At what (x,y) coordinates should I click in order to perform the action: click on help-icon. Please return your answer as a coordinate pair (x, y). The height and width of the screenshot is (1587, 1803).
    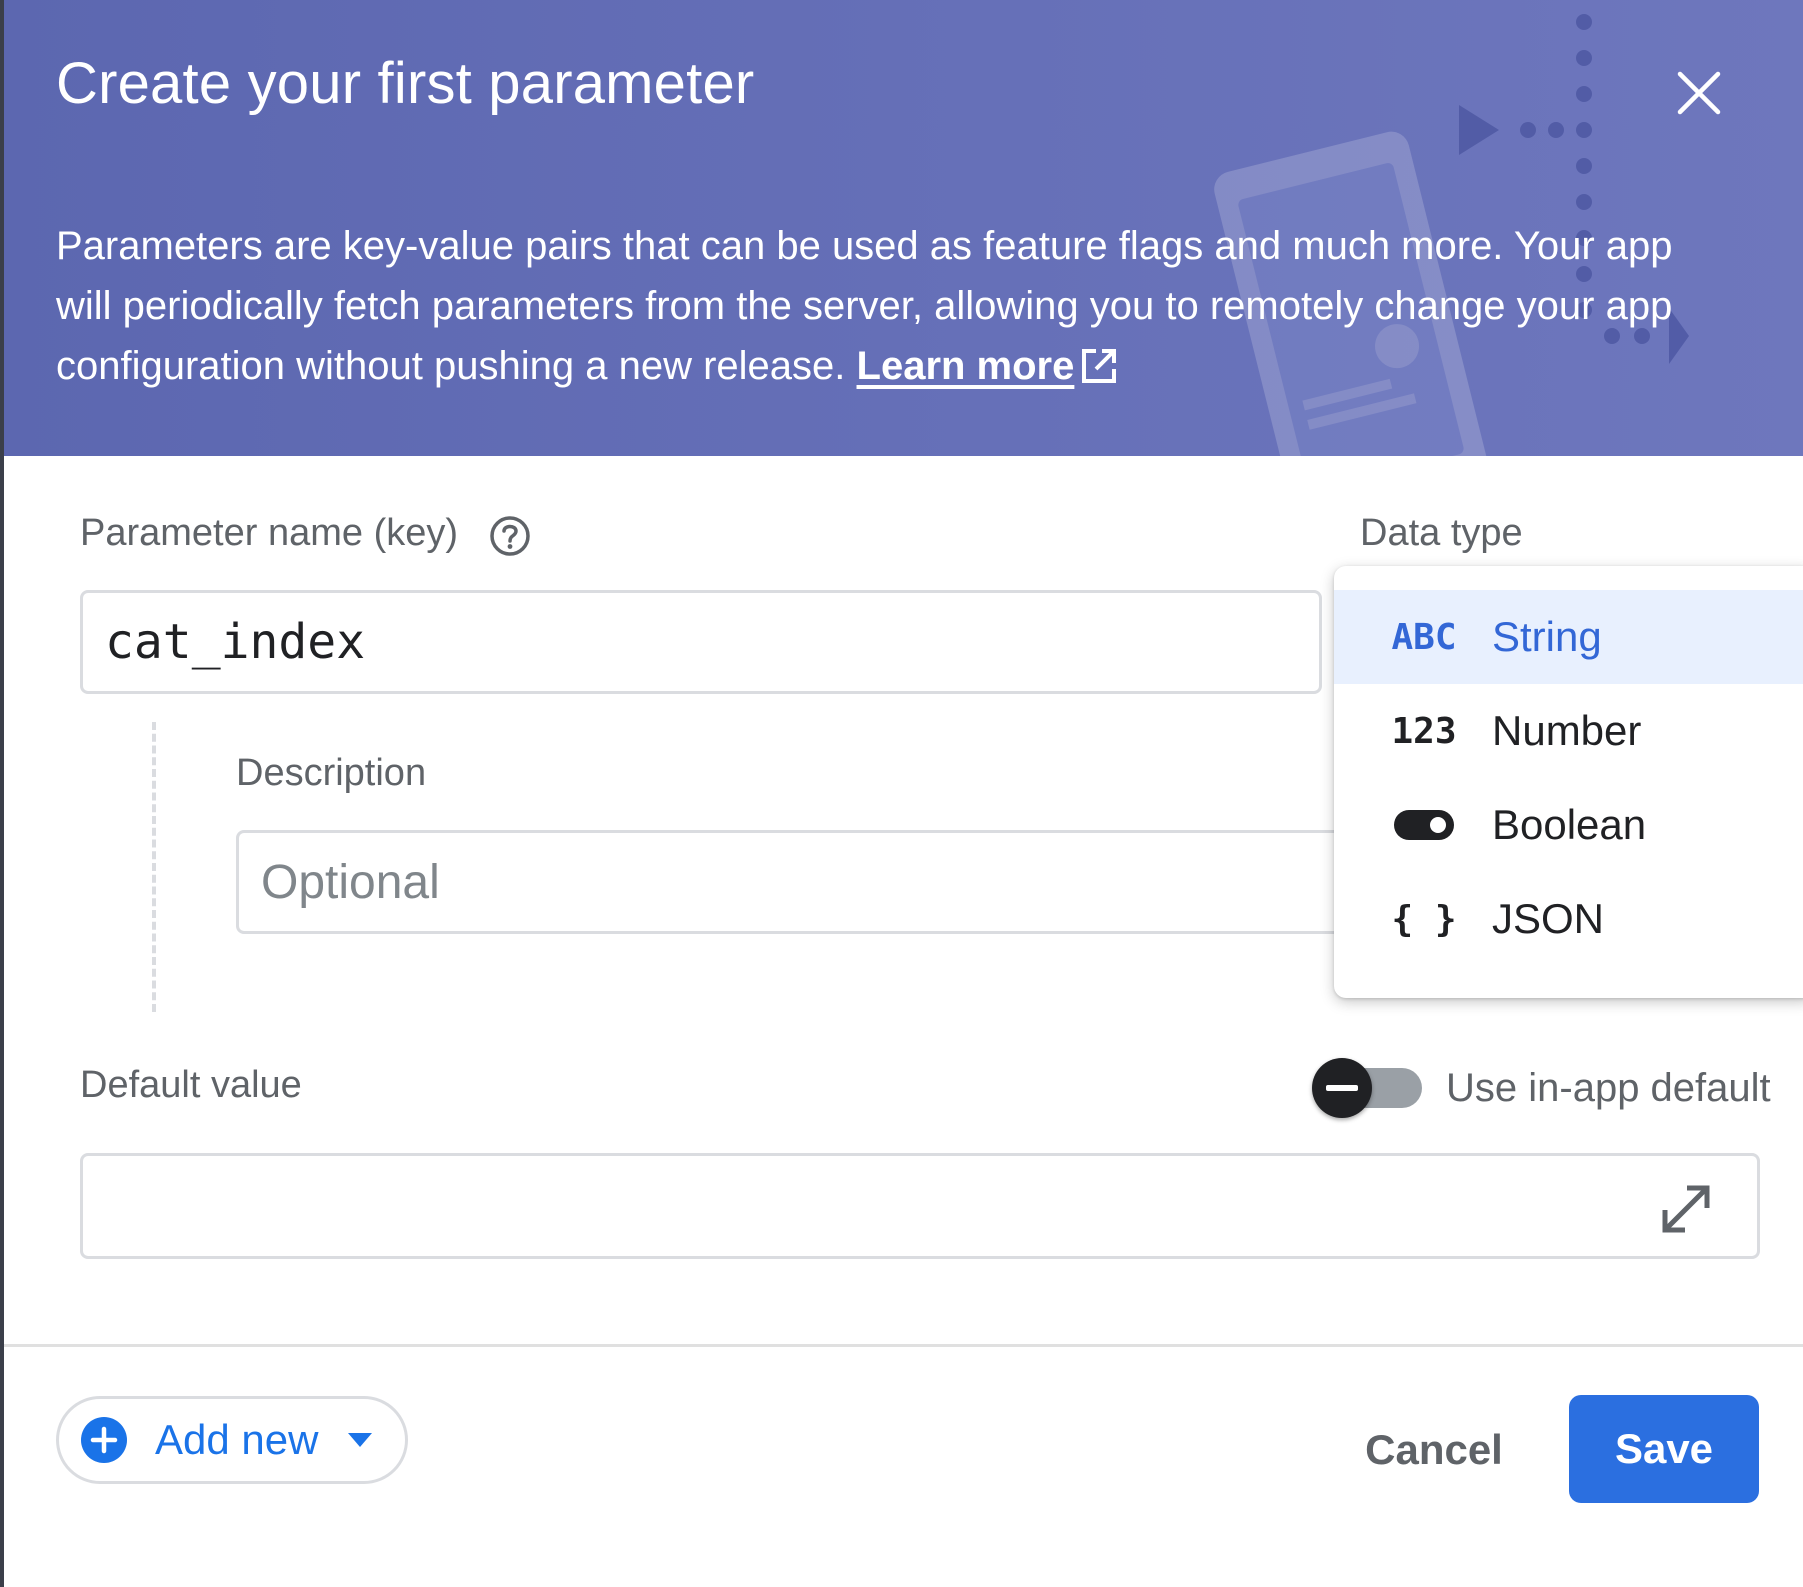
    Looking at the image, I should click on (510, 536).